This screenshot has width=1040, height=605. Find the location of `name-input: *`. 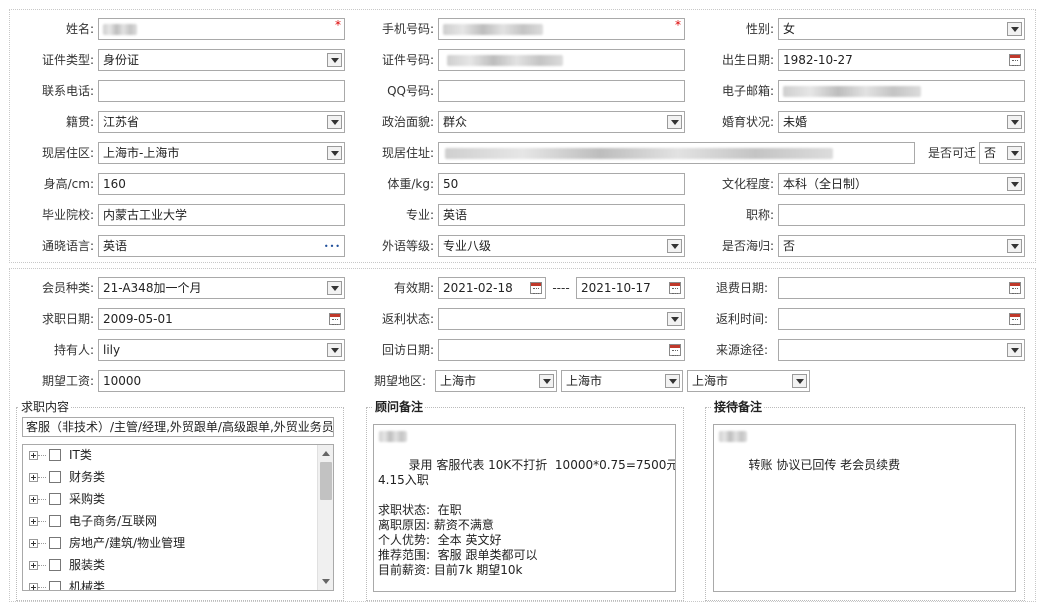

name-input: * is located at coordinates (221, 29).